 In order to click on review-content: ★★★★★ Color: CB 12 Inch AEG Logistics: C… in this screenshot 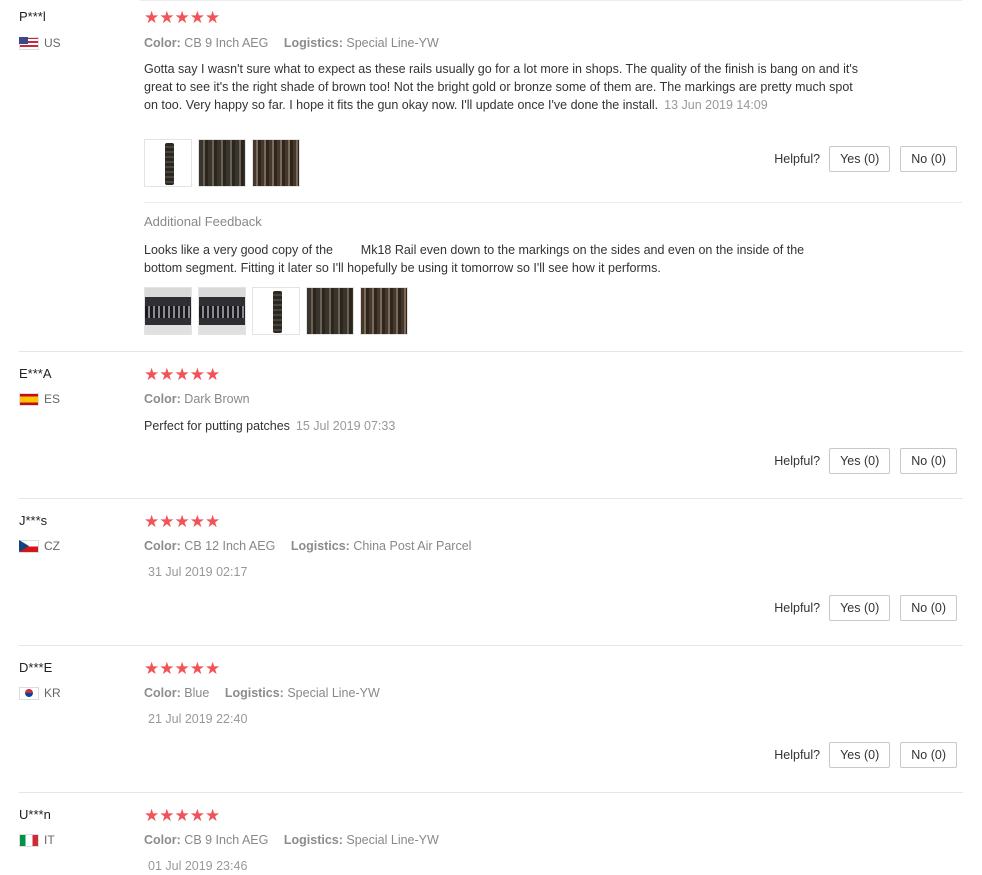, I will do `click(504, 547)`.